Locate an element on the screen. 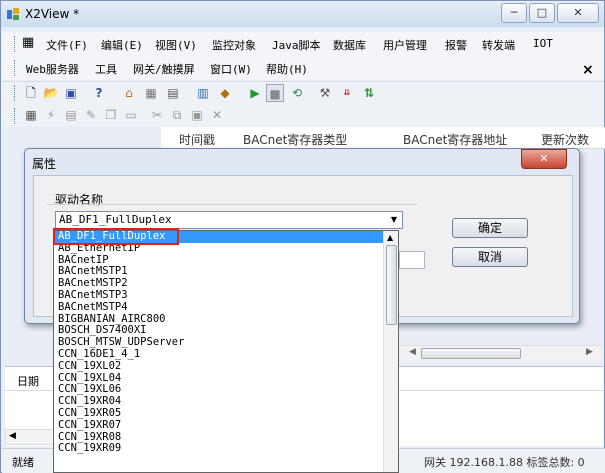  menu-view: 视图(V) is located at coordinates (176, 45).